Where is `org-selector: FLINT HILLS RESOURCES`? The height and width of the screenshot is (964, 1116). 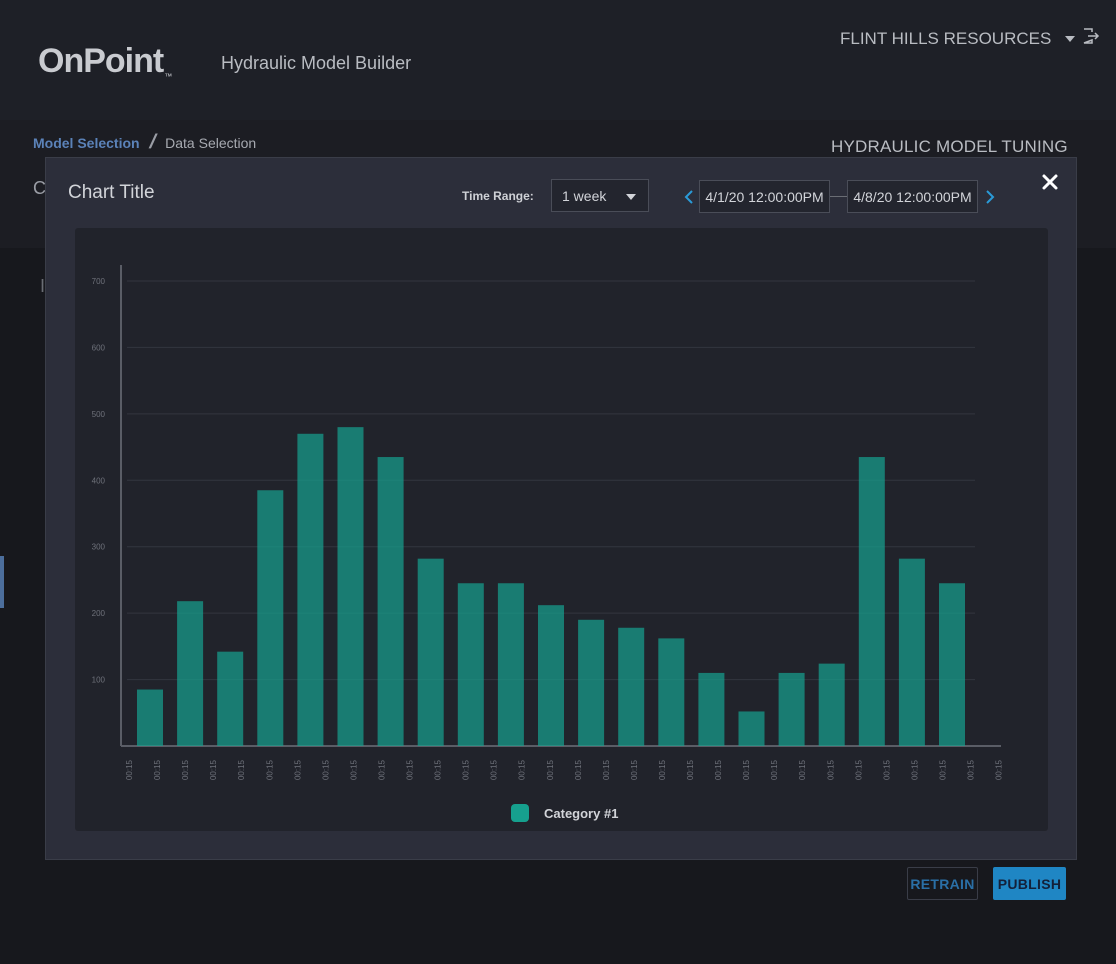
org-selector: FLINT HILLS RESOURCES is located at coordinates (958, 39).